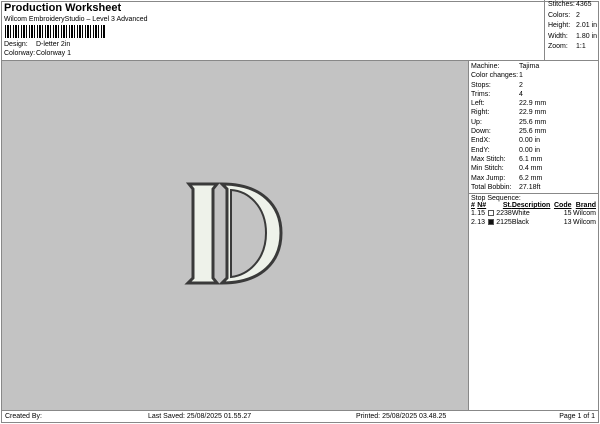 This screenshot has width=600, height=424. I want to click on needle: 13, so click(481, 223).